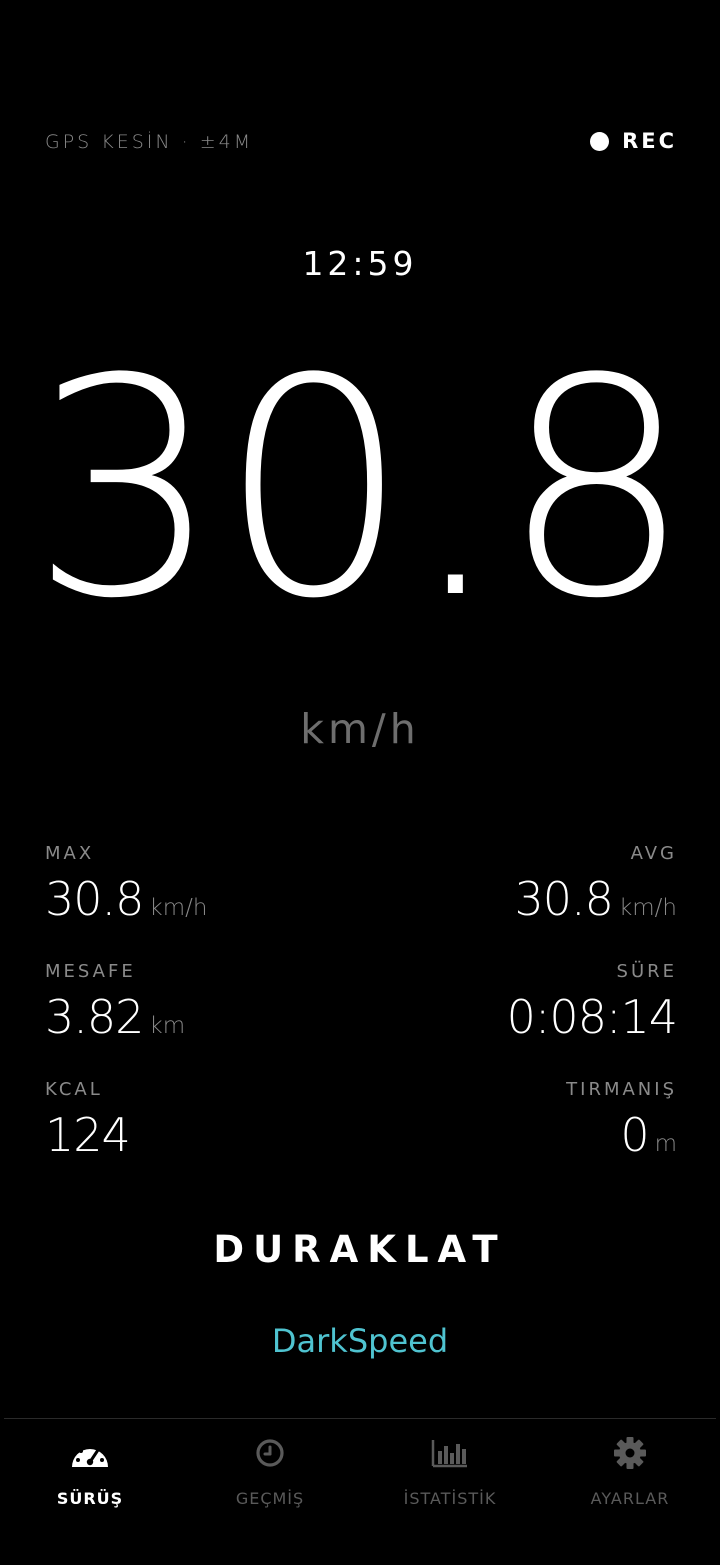 The height and width of the screenshot is (1565, 720). I want to click on stat-avg-value: 30.8 km/h, so click(595, 899).